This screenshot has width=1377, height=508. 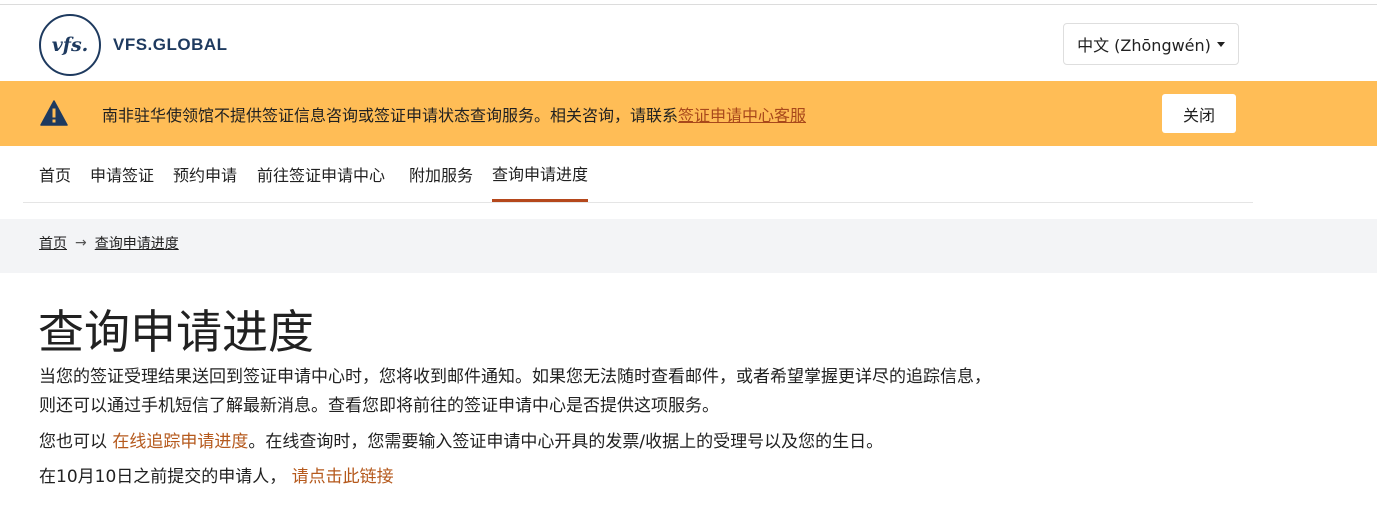 I want to click on alert-service-link: 签证申请中心客服, so click(x=742, y=115).